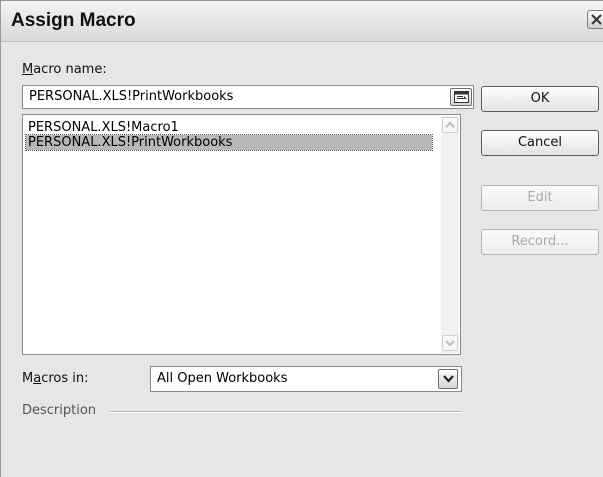  I want to click on edit-button: Edit, so click(540, 198).